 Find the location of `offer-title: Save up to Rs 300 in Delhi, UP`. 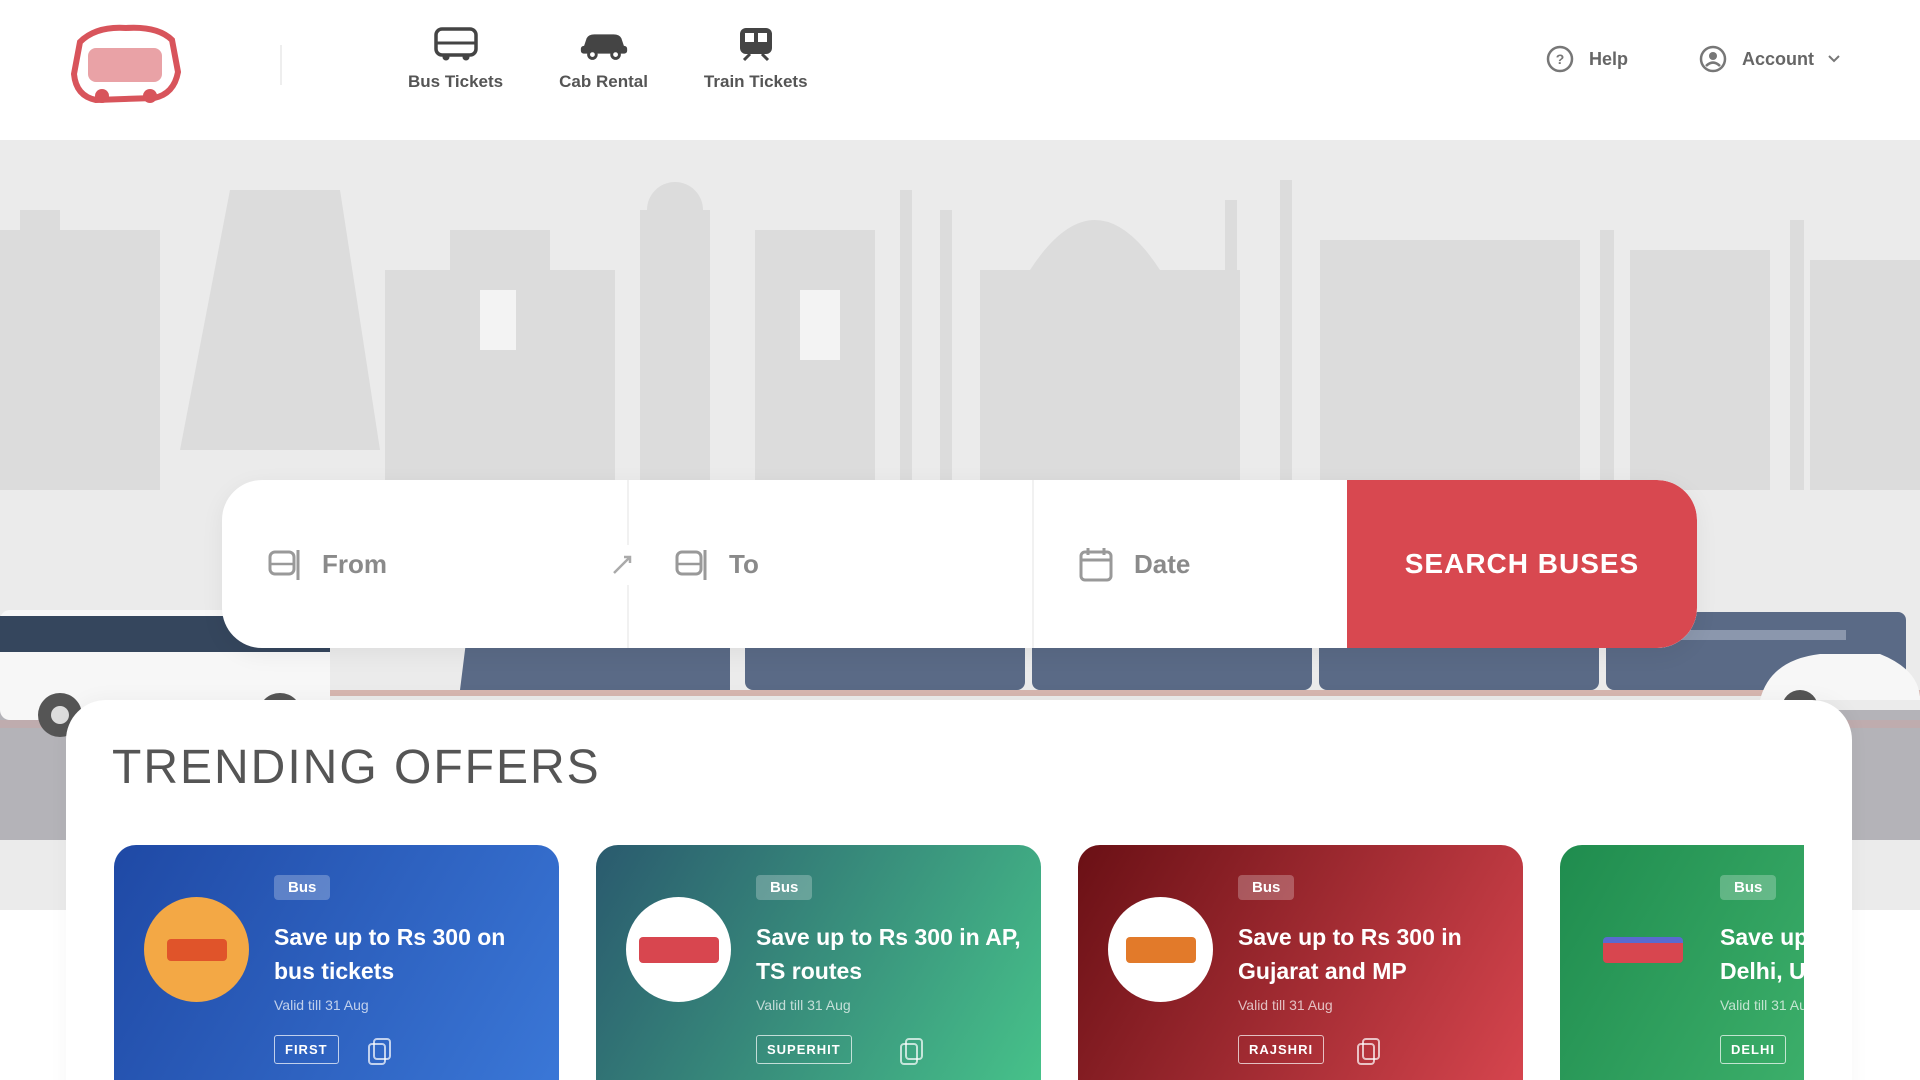

offer-title: Save up to Rs 300 in Delhi, UP is located at coordinates (1762, 954).